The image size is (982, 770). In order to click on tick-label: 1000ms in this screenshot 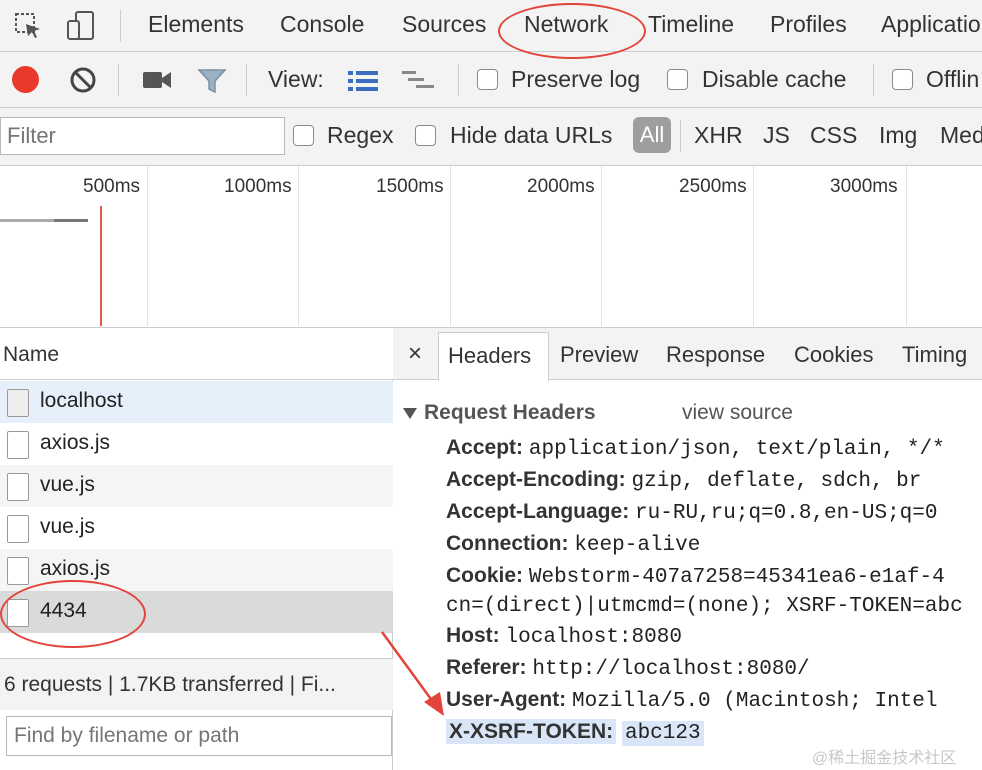, I will do `click(258, 186)`.